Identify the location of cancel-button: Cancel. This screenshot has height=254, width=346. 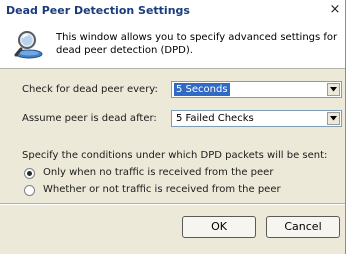
(303, 227).